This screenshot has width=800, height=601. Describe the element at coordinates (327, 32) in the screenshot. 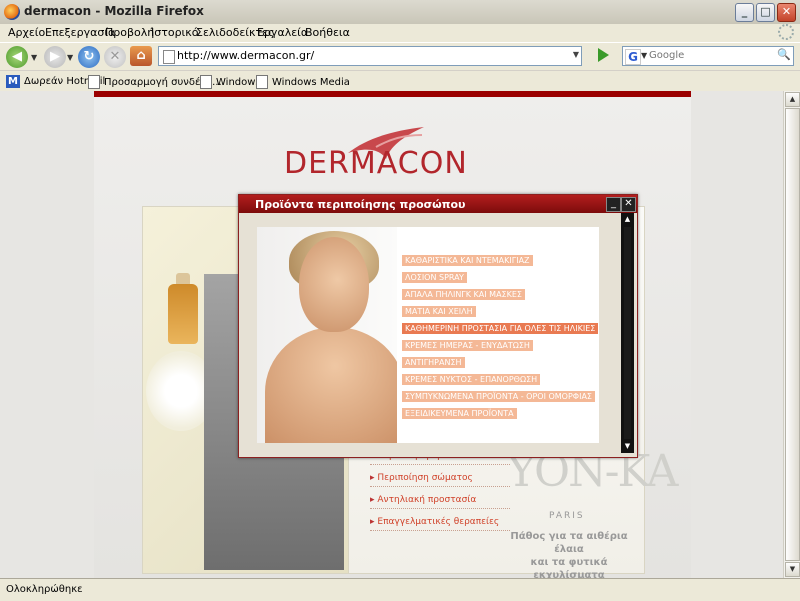

I see `menu-help: Βοήθεια` at that location.